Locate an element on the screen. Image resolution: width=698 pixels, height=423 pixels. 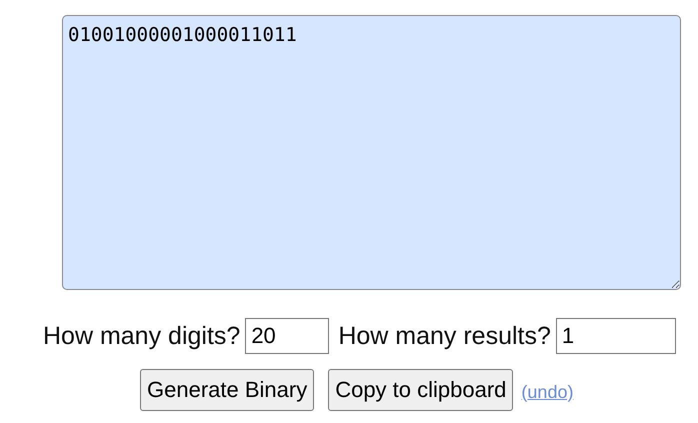
copy-button: Copy to clipboard is located at coordinates (421, 390).